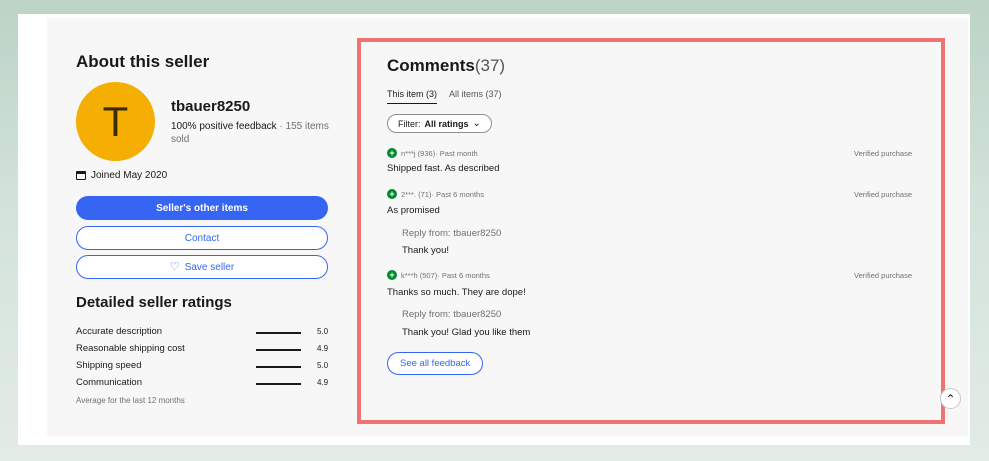 This screenshot has height=461, width=989. What do you see at coordinates (210, 106) in the screenshot?
I see `seller-username: tbauer8250` at bounding box center [210, 106].